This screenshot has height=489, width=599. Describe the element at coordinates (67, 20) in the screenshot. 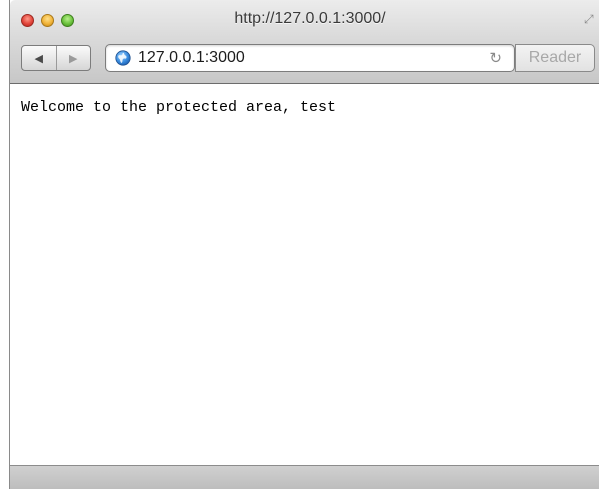

I see `zoom-window-button` at that location.